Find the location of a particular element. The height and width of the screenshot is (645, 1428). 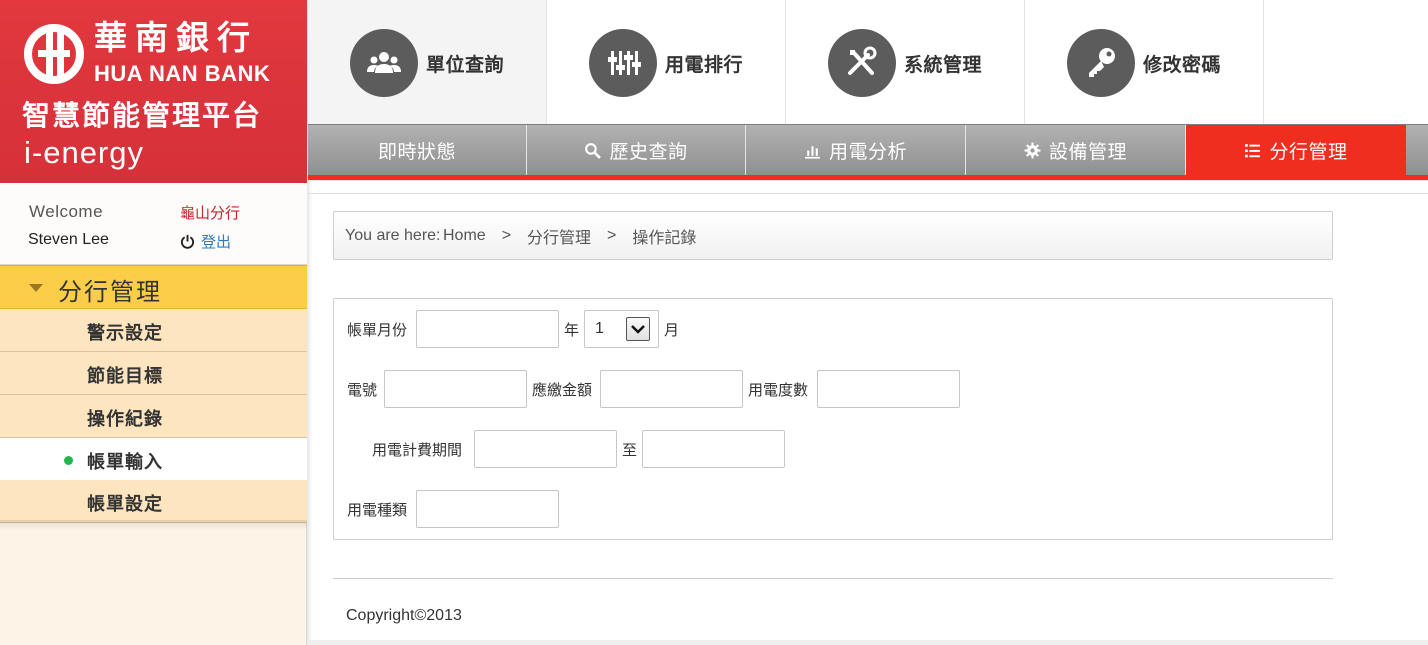

user-panel: Welcome 龜山分行 Steven Lee 登出 is located at coordinates (153, 224).